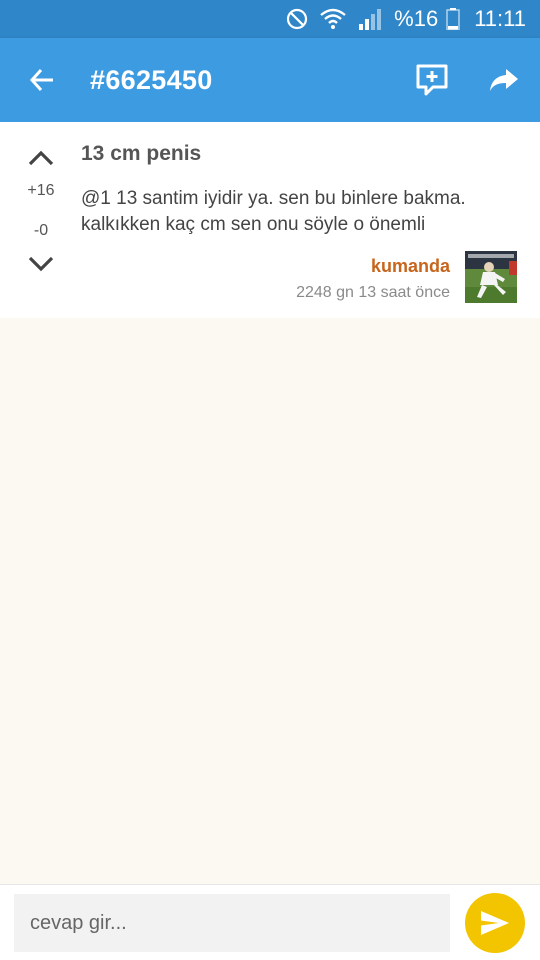  Describe the element at coordinates (416, 18) in the screenshot. I see `battery-percent: %16` at that location.